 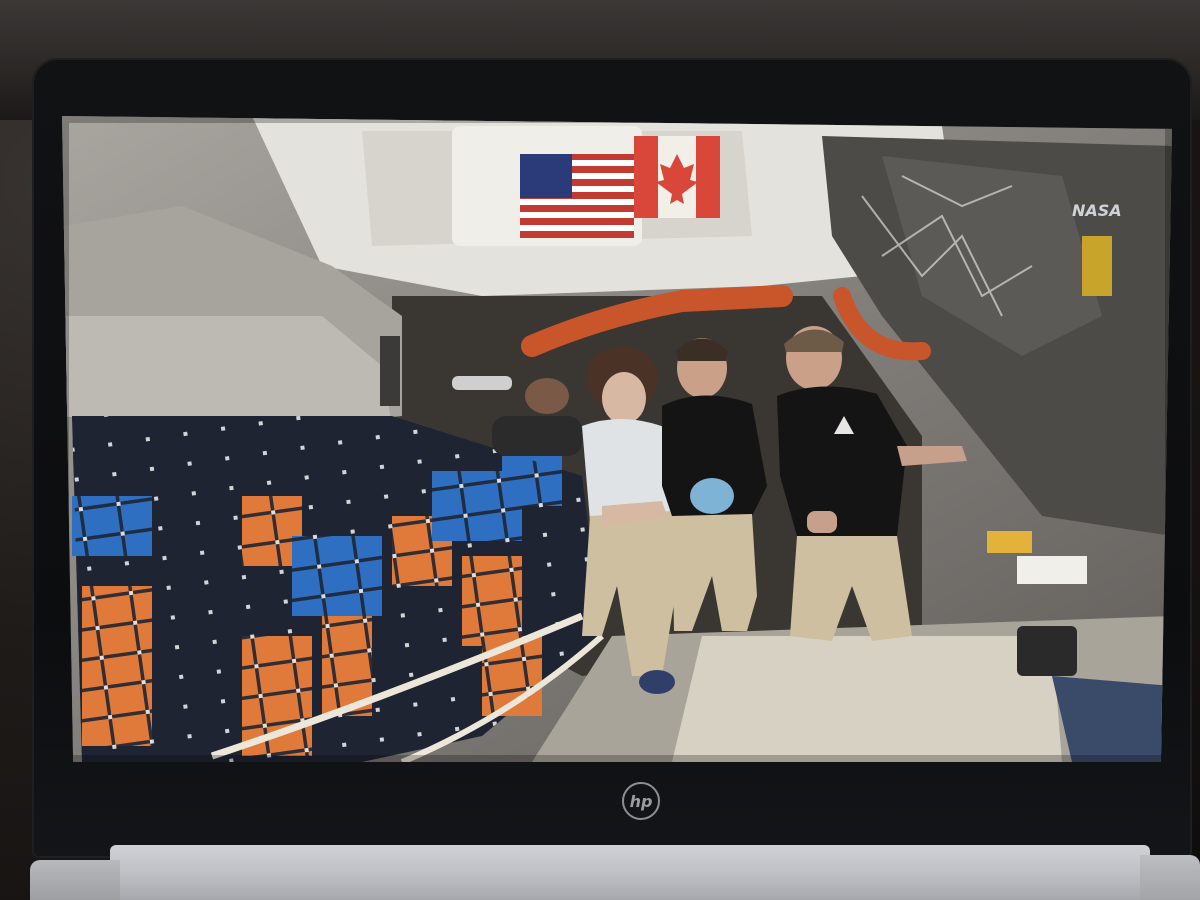 What do you see at coordinates (1009, 542) in the screenshot?
I see `book` at bounding box center [1009, 542].